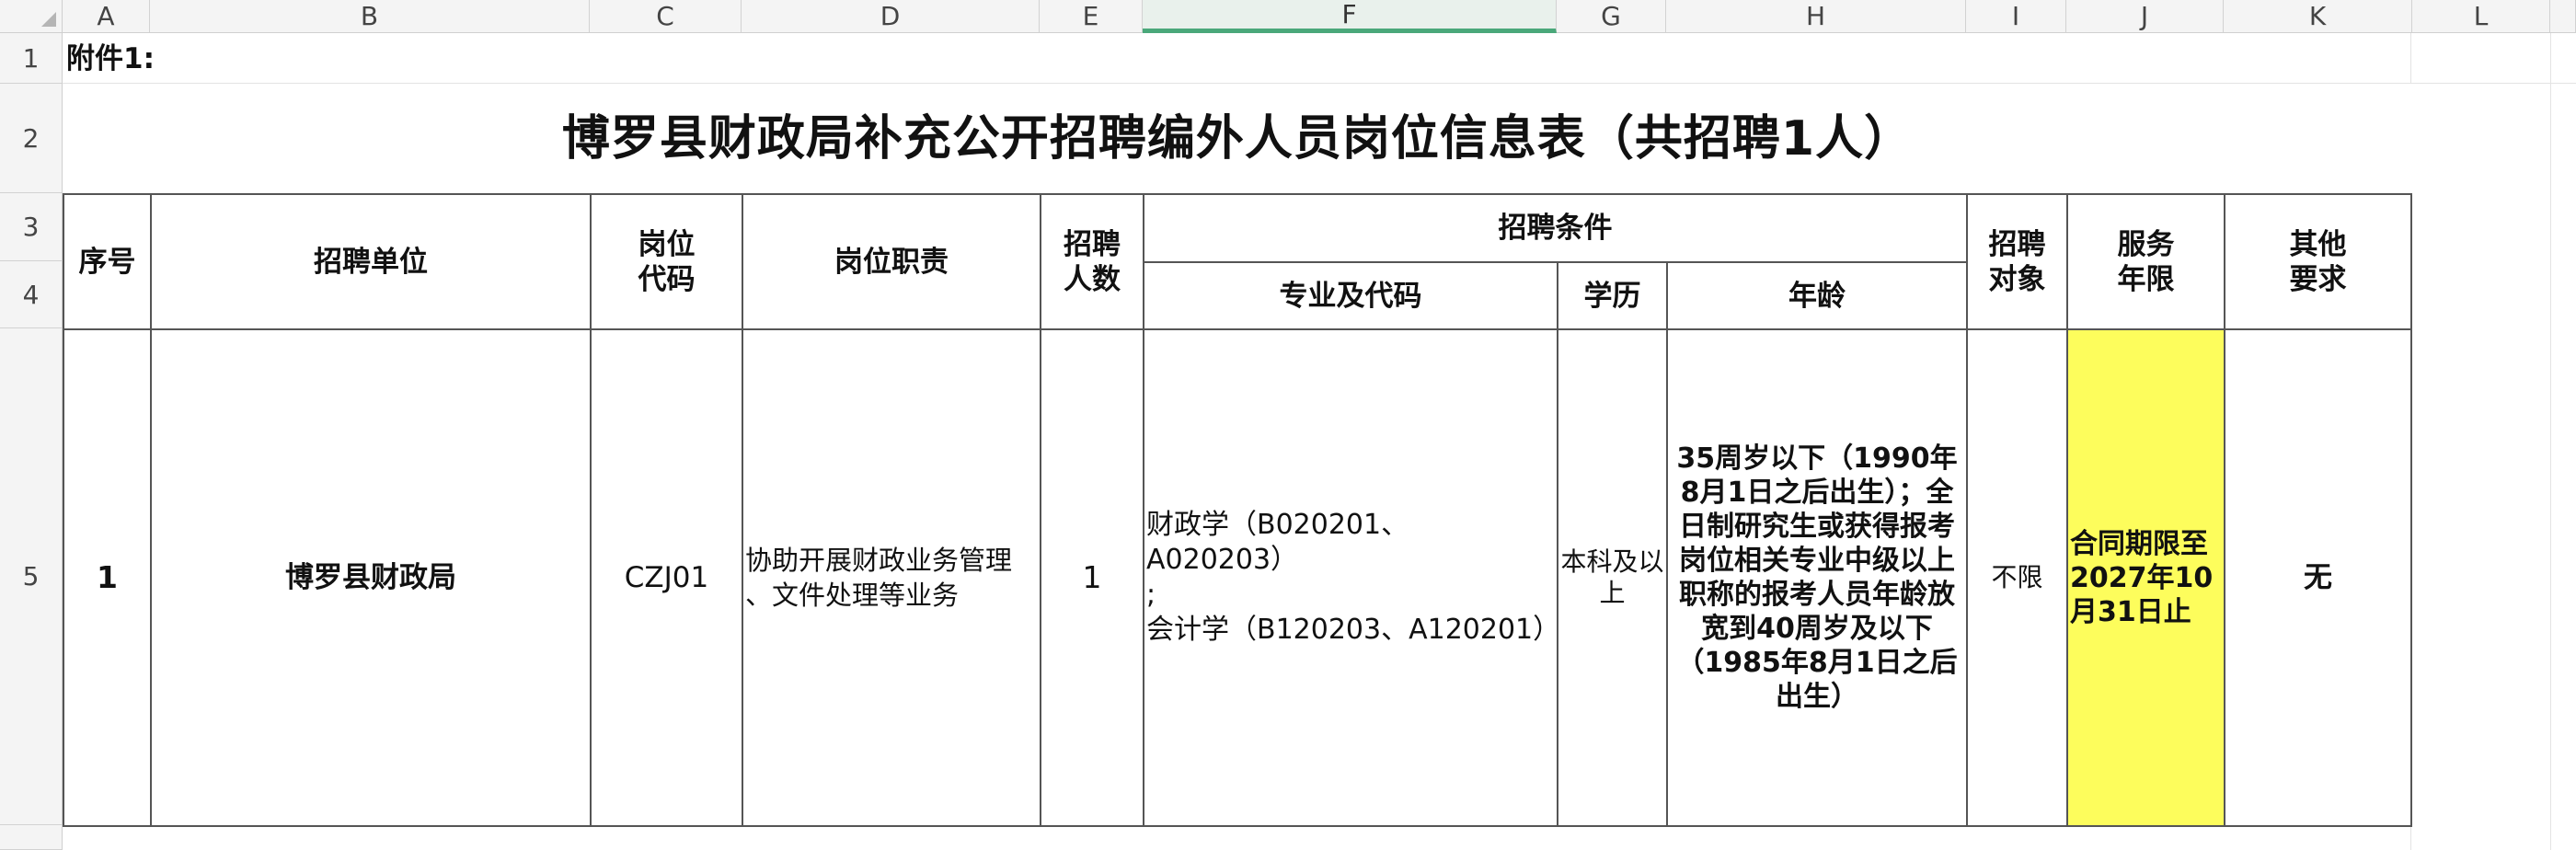  Describe the element at coordinates (2017, 578) in the screenshot. I see `cell-target: 不限` at that location.